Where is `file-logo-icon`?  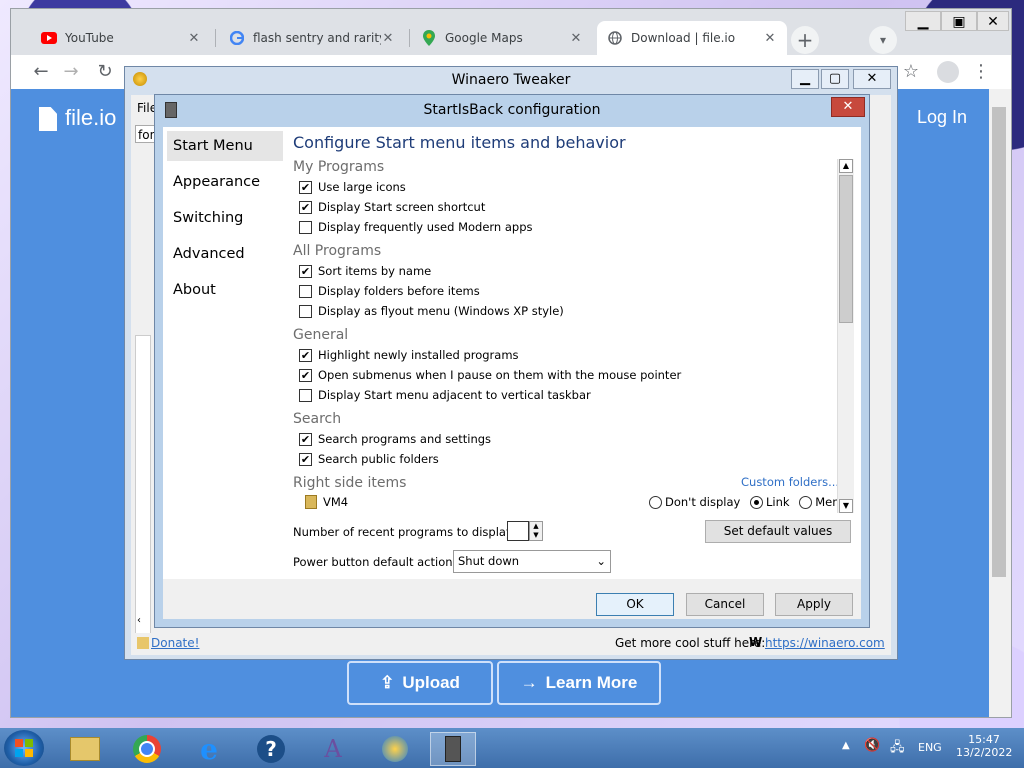
file-logo-icon is located at coordinates (48, 119).